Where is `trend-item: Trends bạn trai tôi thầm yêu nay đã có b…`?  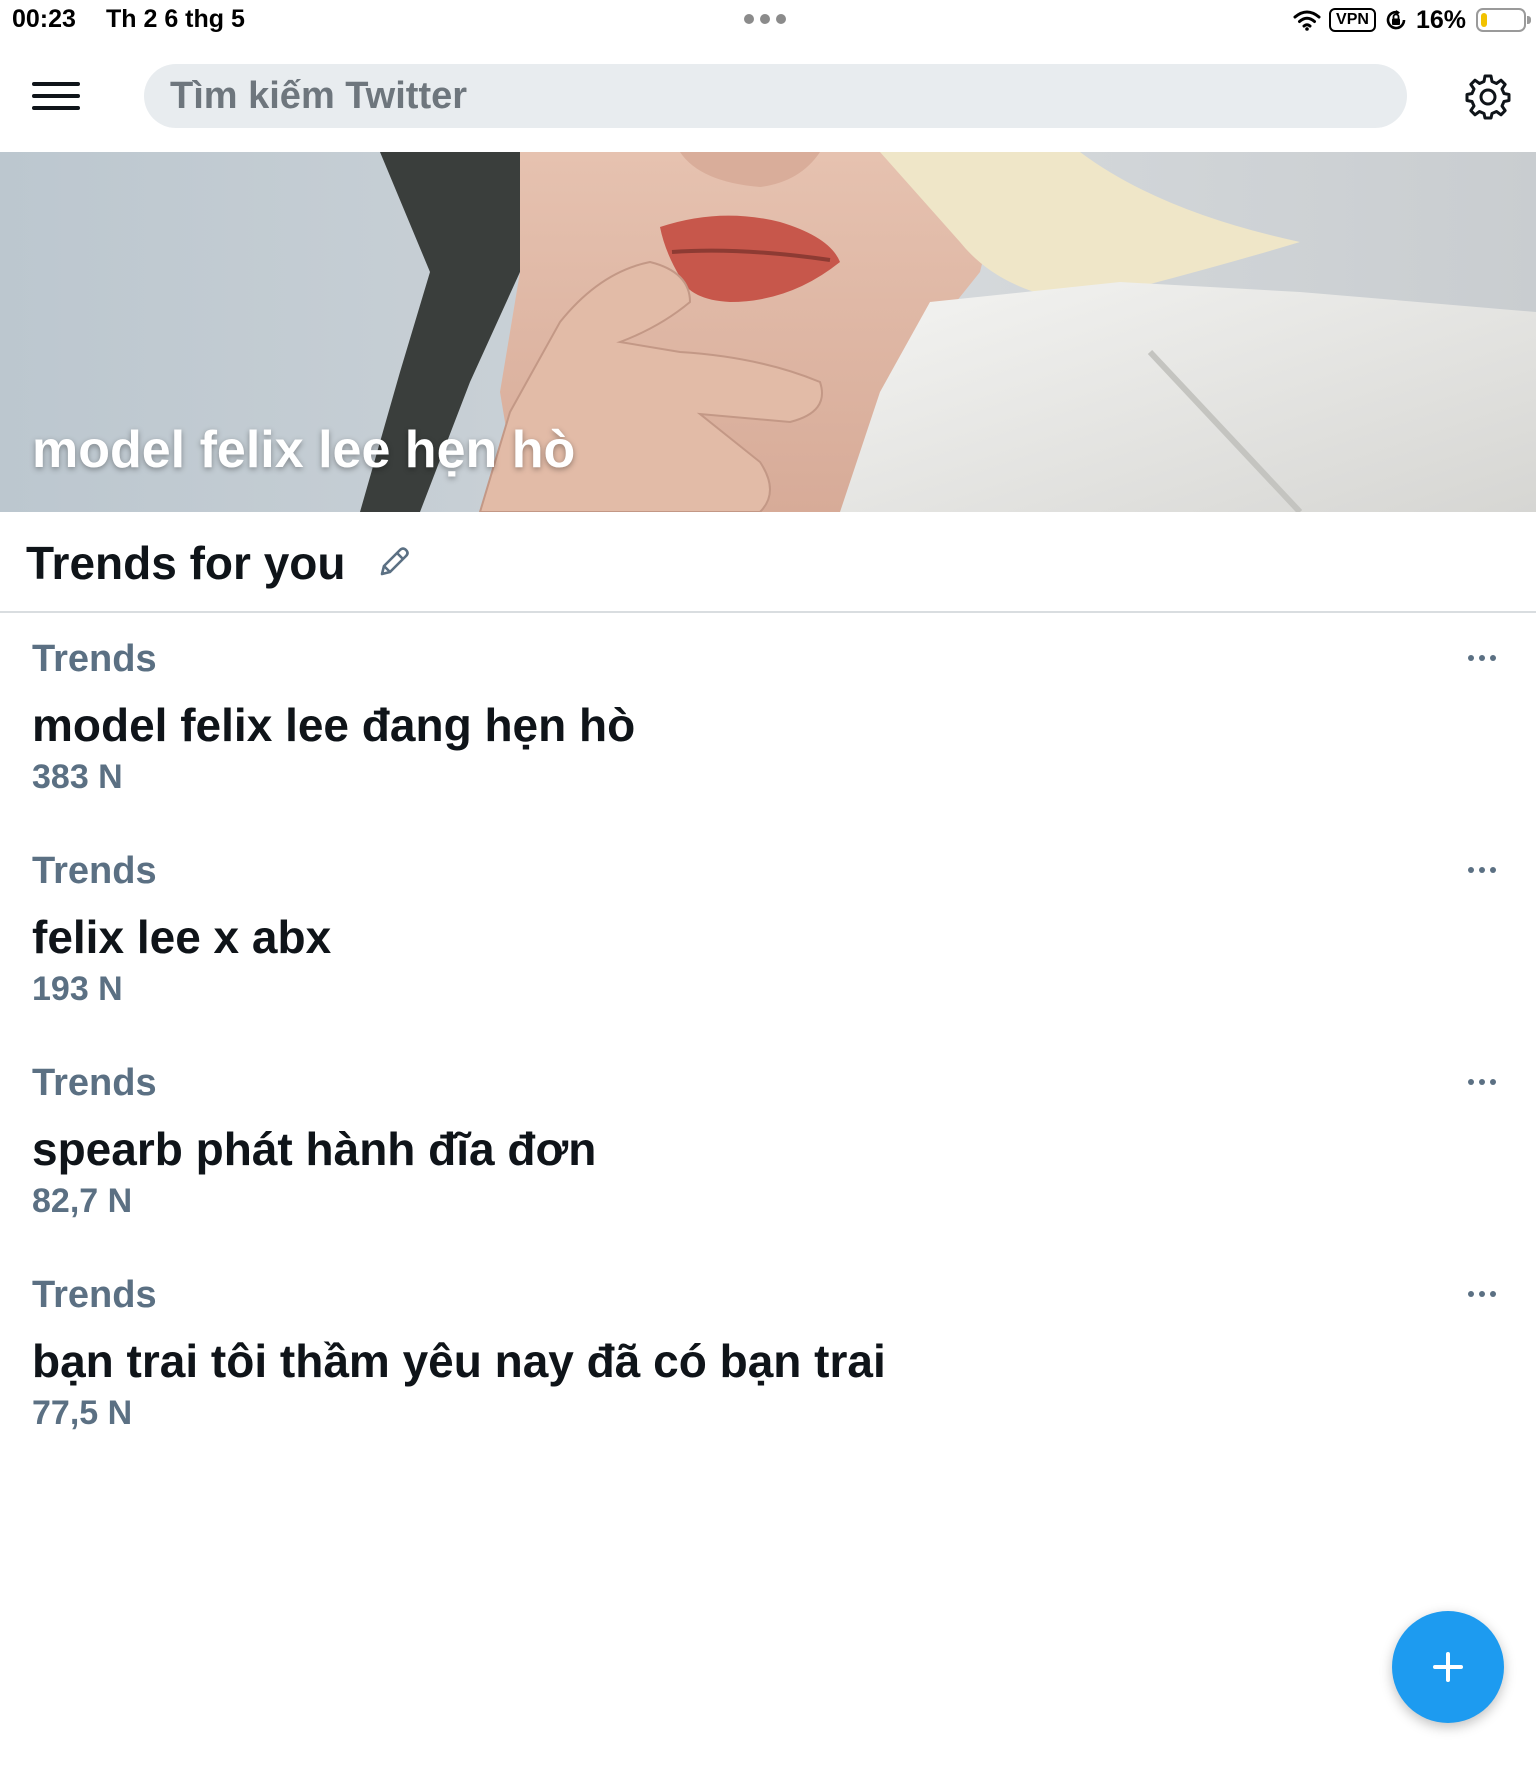 trend-item: Trends bạn trai tôi thầm yêu nay đã có b… is located at coordinates (768, 1356).